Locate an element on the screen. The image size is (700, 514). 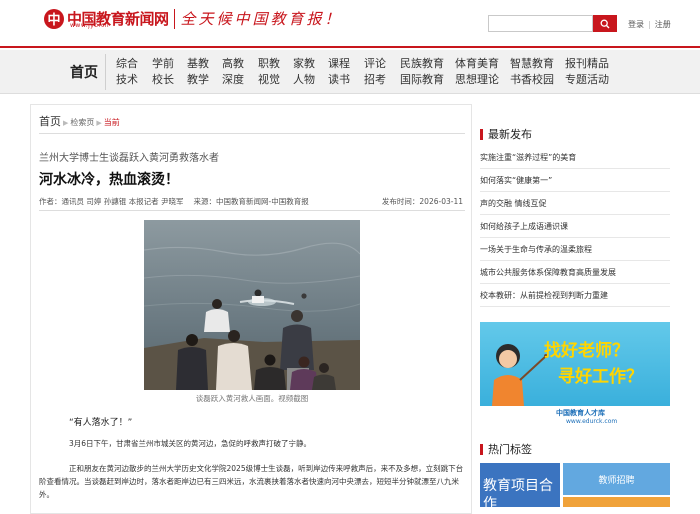
article-meta: 作者：通讯员 司婷 孙譓锟 本报记者 尹晓军 来源：中国教育新闻网-中国教育报 is located at coordinates (174, 201).